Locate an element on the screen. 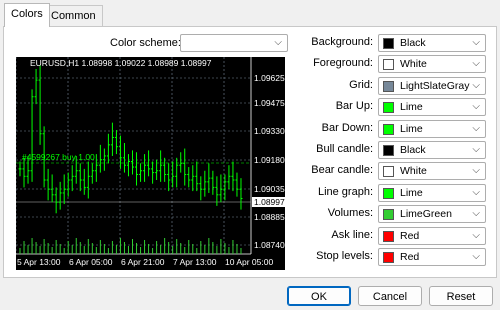  bar-down-color-value: Lime is located at coordinates (411, 128).